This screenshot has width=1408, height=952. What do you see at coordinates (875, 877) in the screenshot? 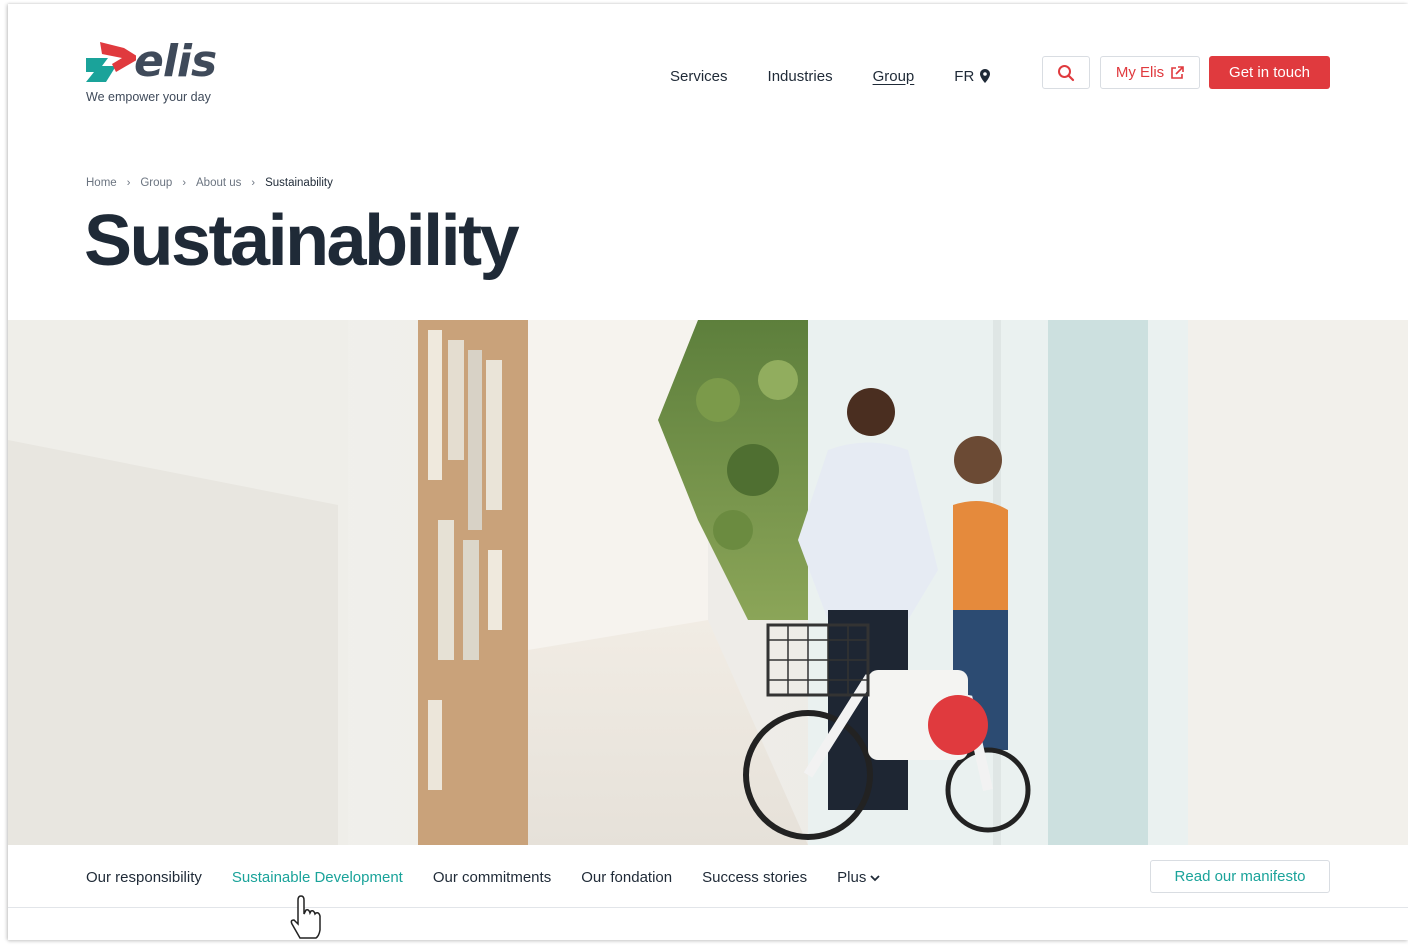
I see `chevron-down-icon` at bounding box center [875, 877].